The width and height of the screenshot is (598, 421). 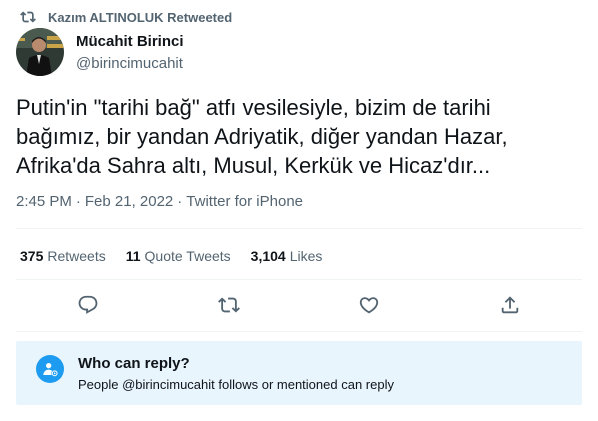 What do you see at coordinates (76, 256) in the screenshot?
I see `retweets-label: Retweets` at bounding box center [76, 256].